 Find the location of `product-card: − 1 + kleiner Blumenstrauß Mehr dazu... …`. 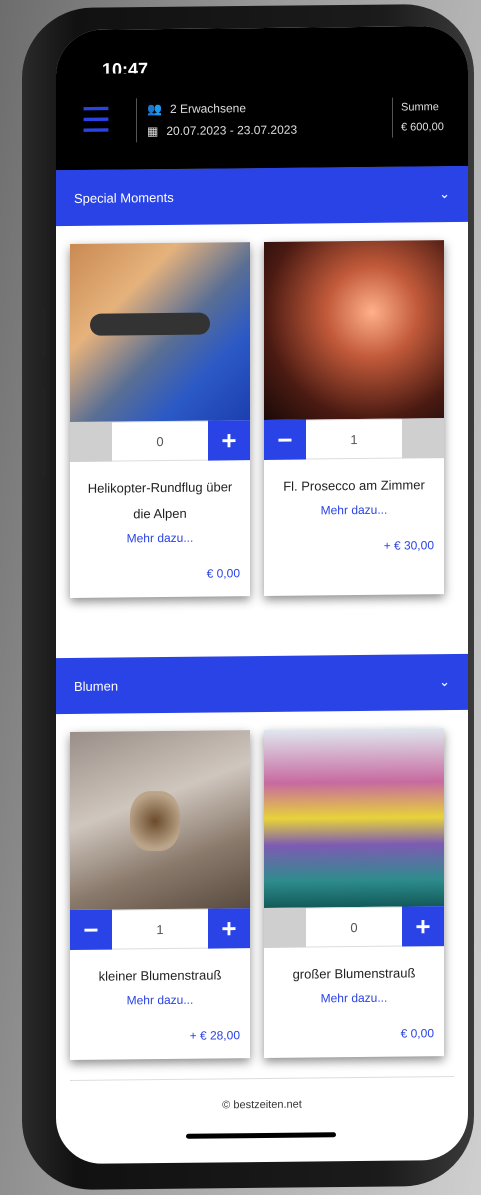

product-card: − 1 + kleiner Blumenstrauß Mehr dazu... … is located at coordinates (160, 895).